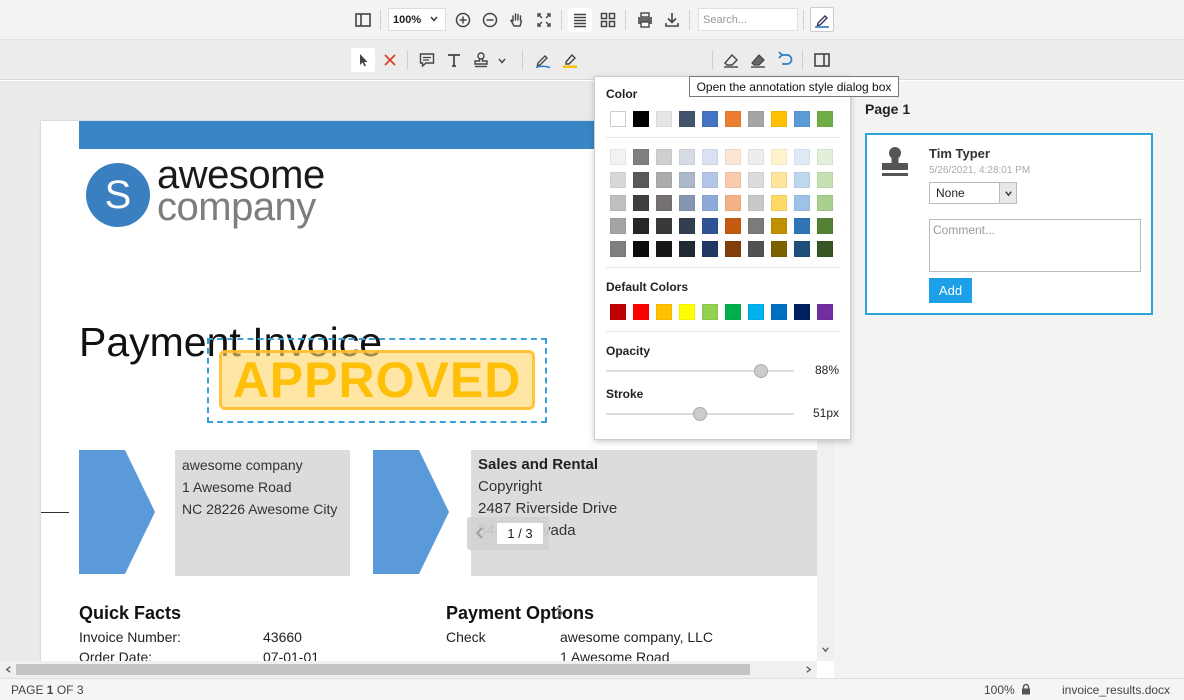  I want to click on annotation-status-select: None, so click(973, 193).